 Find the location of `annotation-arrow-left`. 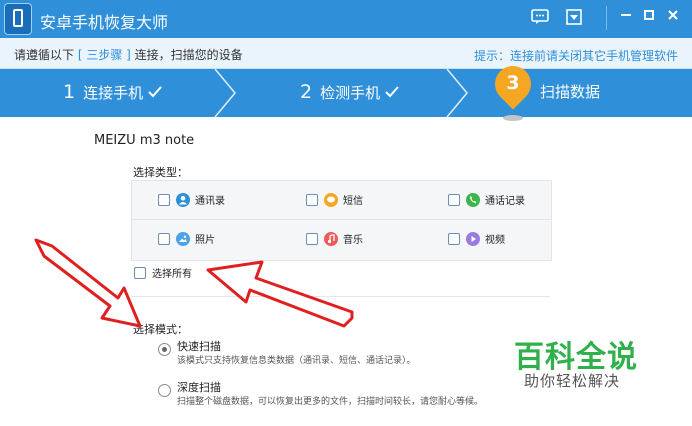

annotation-arrow-left is located at coordinates (280, 294).